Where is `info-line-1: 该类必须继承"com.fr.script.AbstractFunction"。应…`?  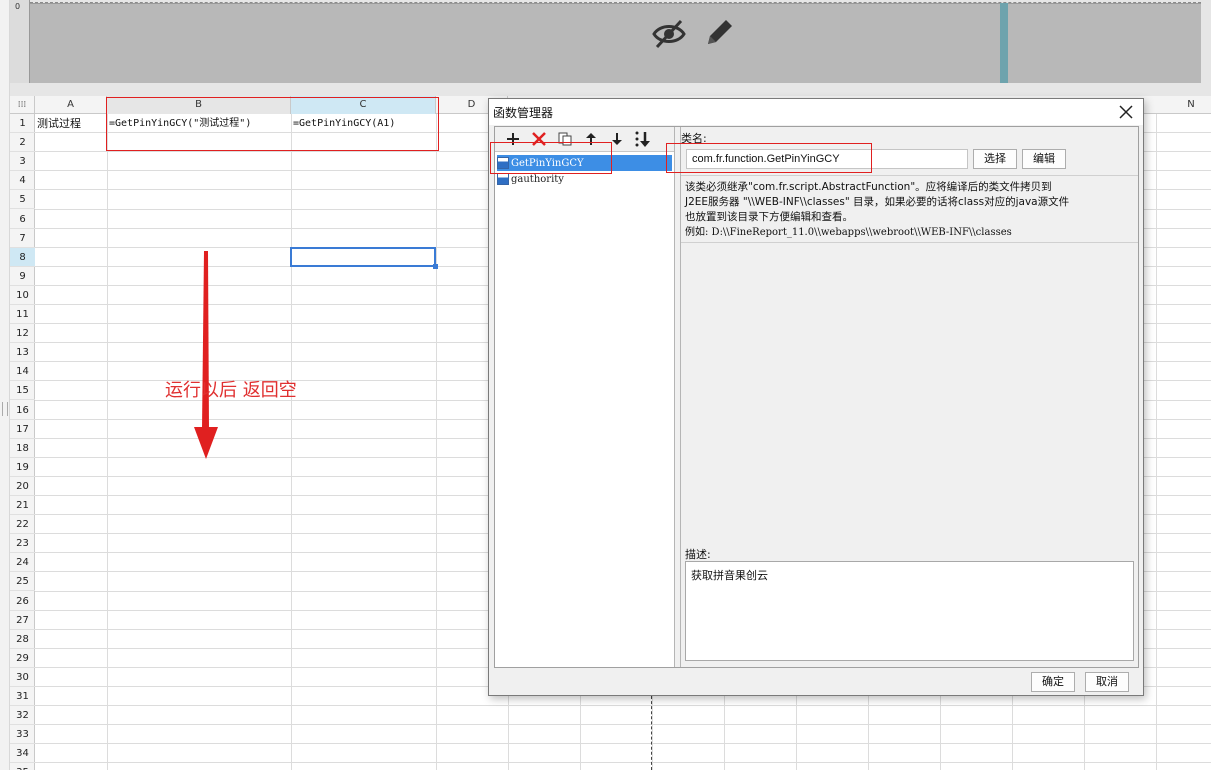 info-line-1: 该类必须继承"com.fr.script.AbstractFunction"。应… is located at coordinates (868, 187).